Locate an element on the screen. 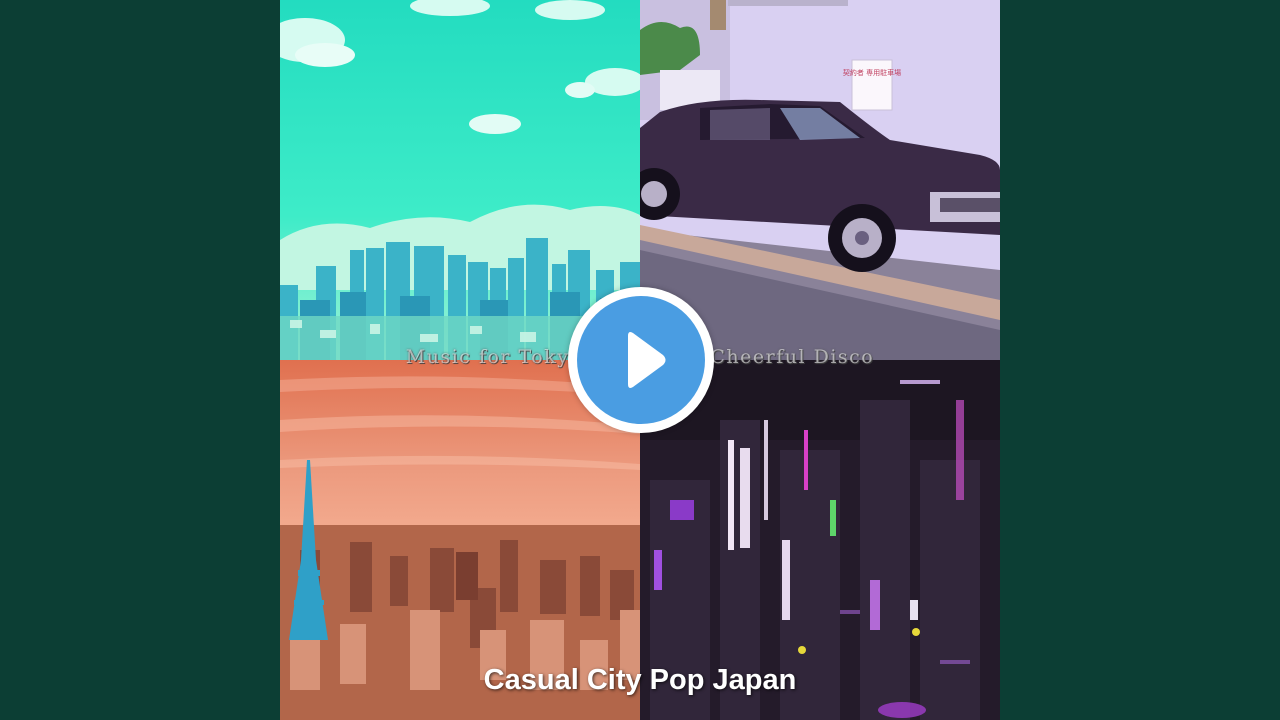 This screenshot has width=1280, height=720. parking-sign-text: 契約者 専用駐車場 is located at coordinates (872, 72).